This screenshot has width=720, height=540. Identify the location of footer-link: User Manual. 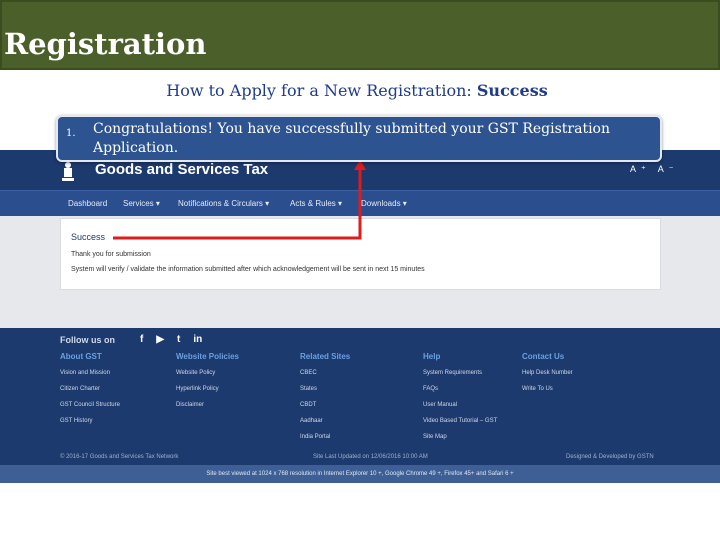
(460, 409).